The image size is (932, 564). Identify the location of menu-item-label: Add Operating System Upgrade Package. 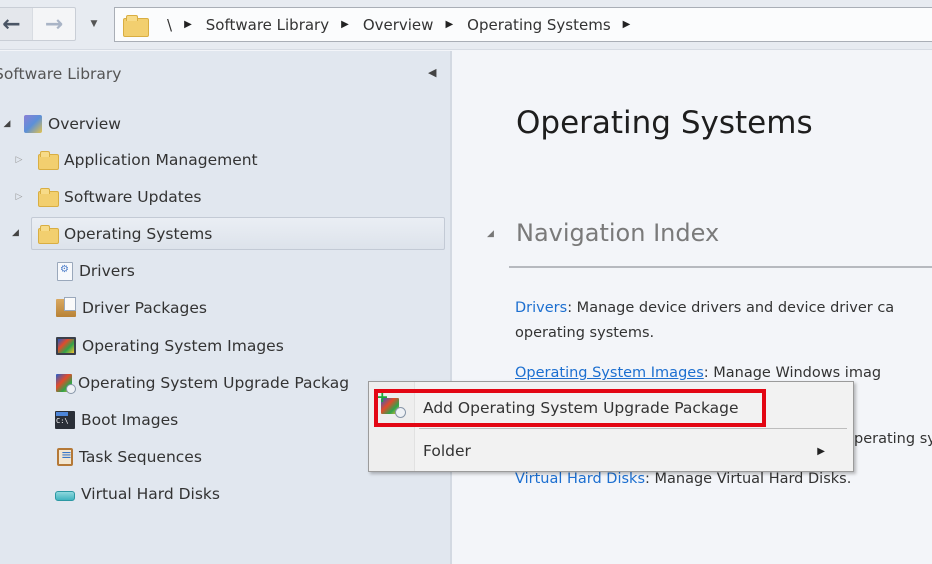
(581, 408).